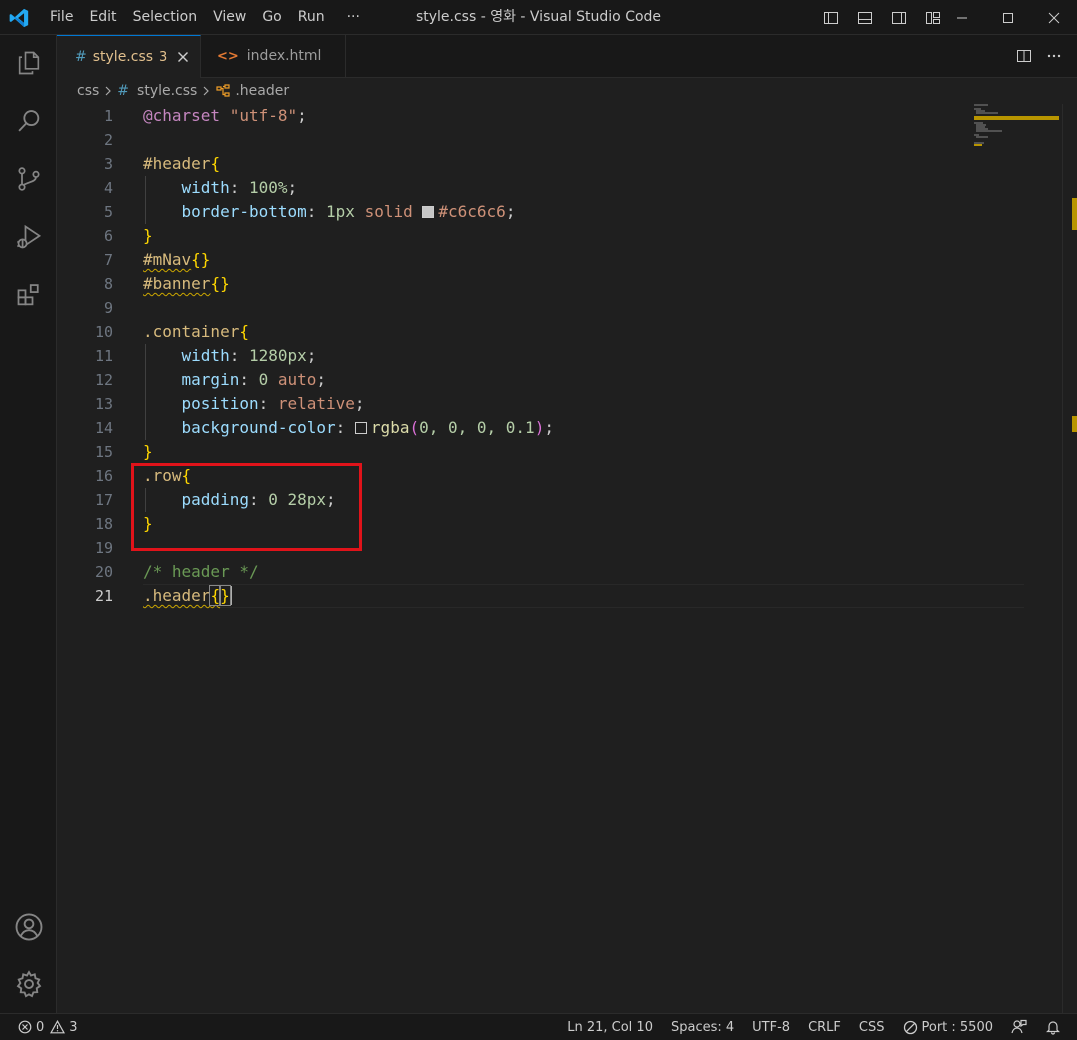 The height and width of the screenshot is (1040, 1077). I want to click on code-line: width: 100%;, so click(220, 188).